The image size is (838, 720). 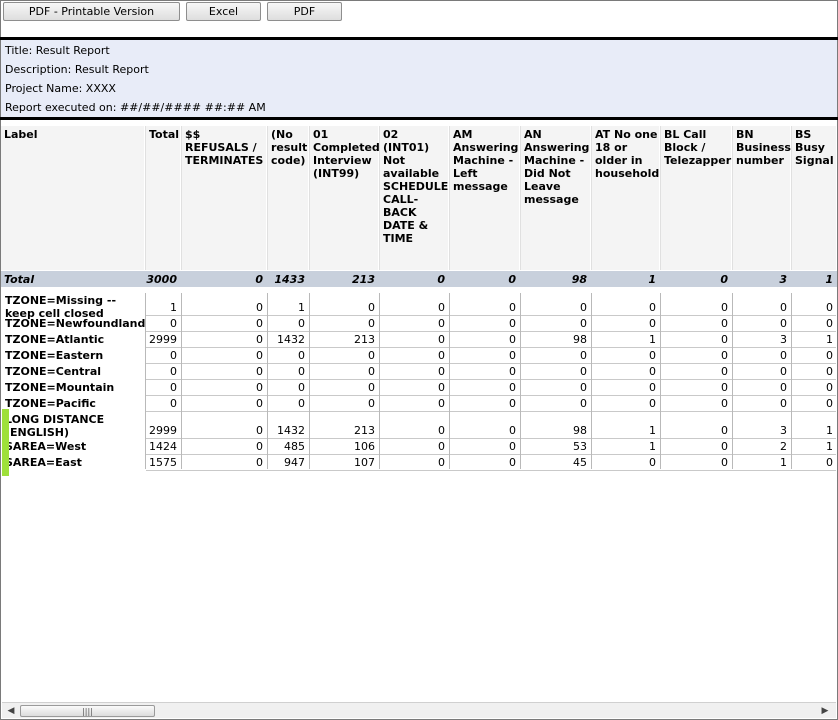 What do you see at coordinates (580, 339) in the screenshot?
I see `table-cell: 98` at bounding box center [580, 339].